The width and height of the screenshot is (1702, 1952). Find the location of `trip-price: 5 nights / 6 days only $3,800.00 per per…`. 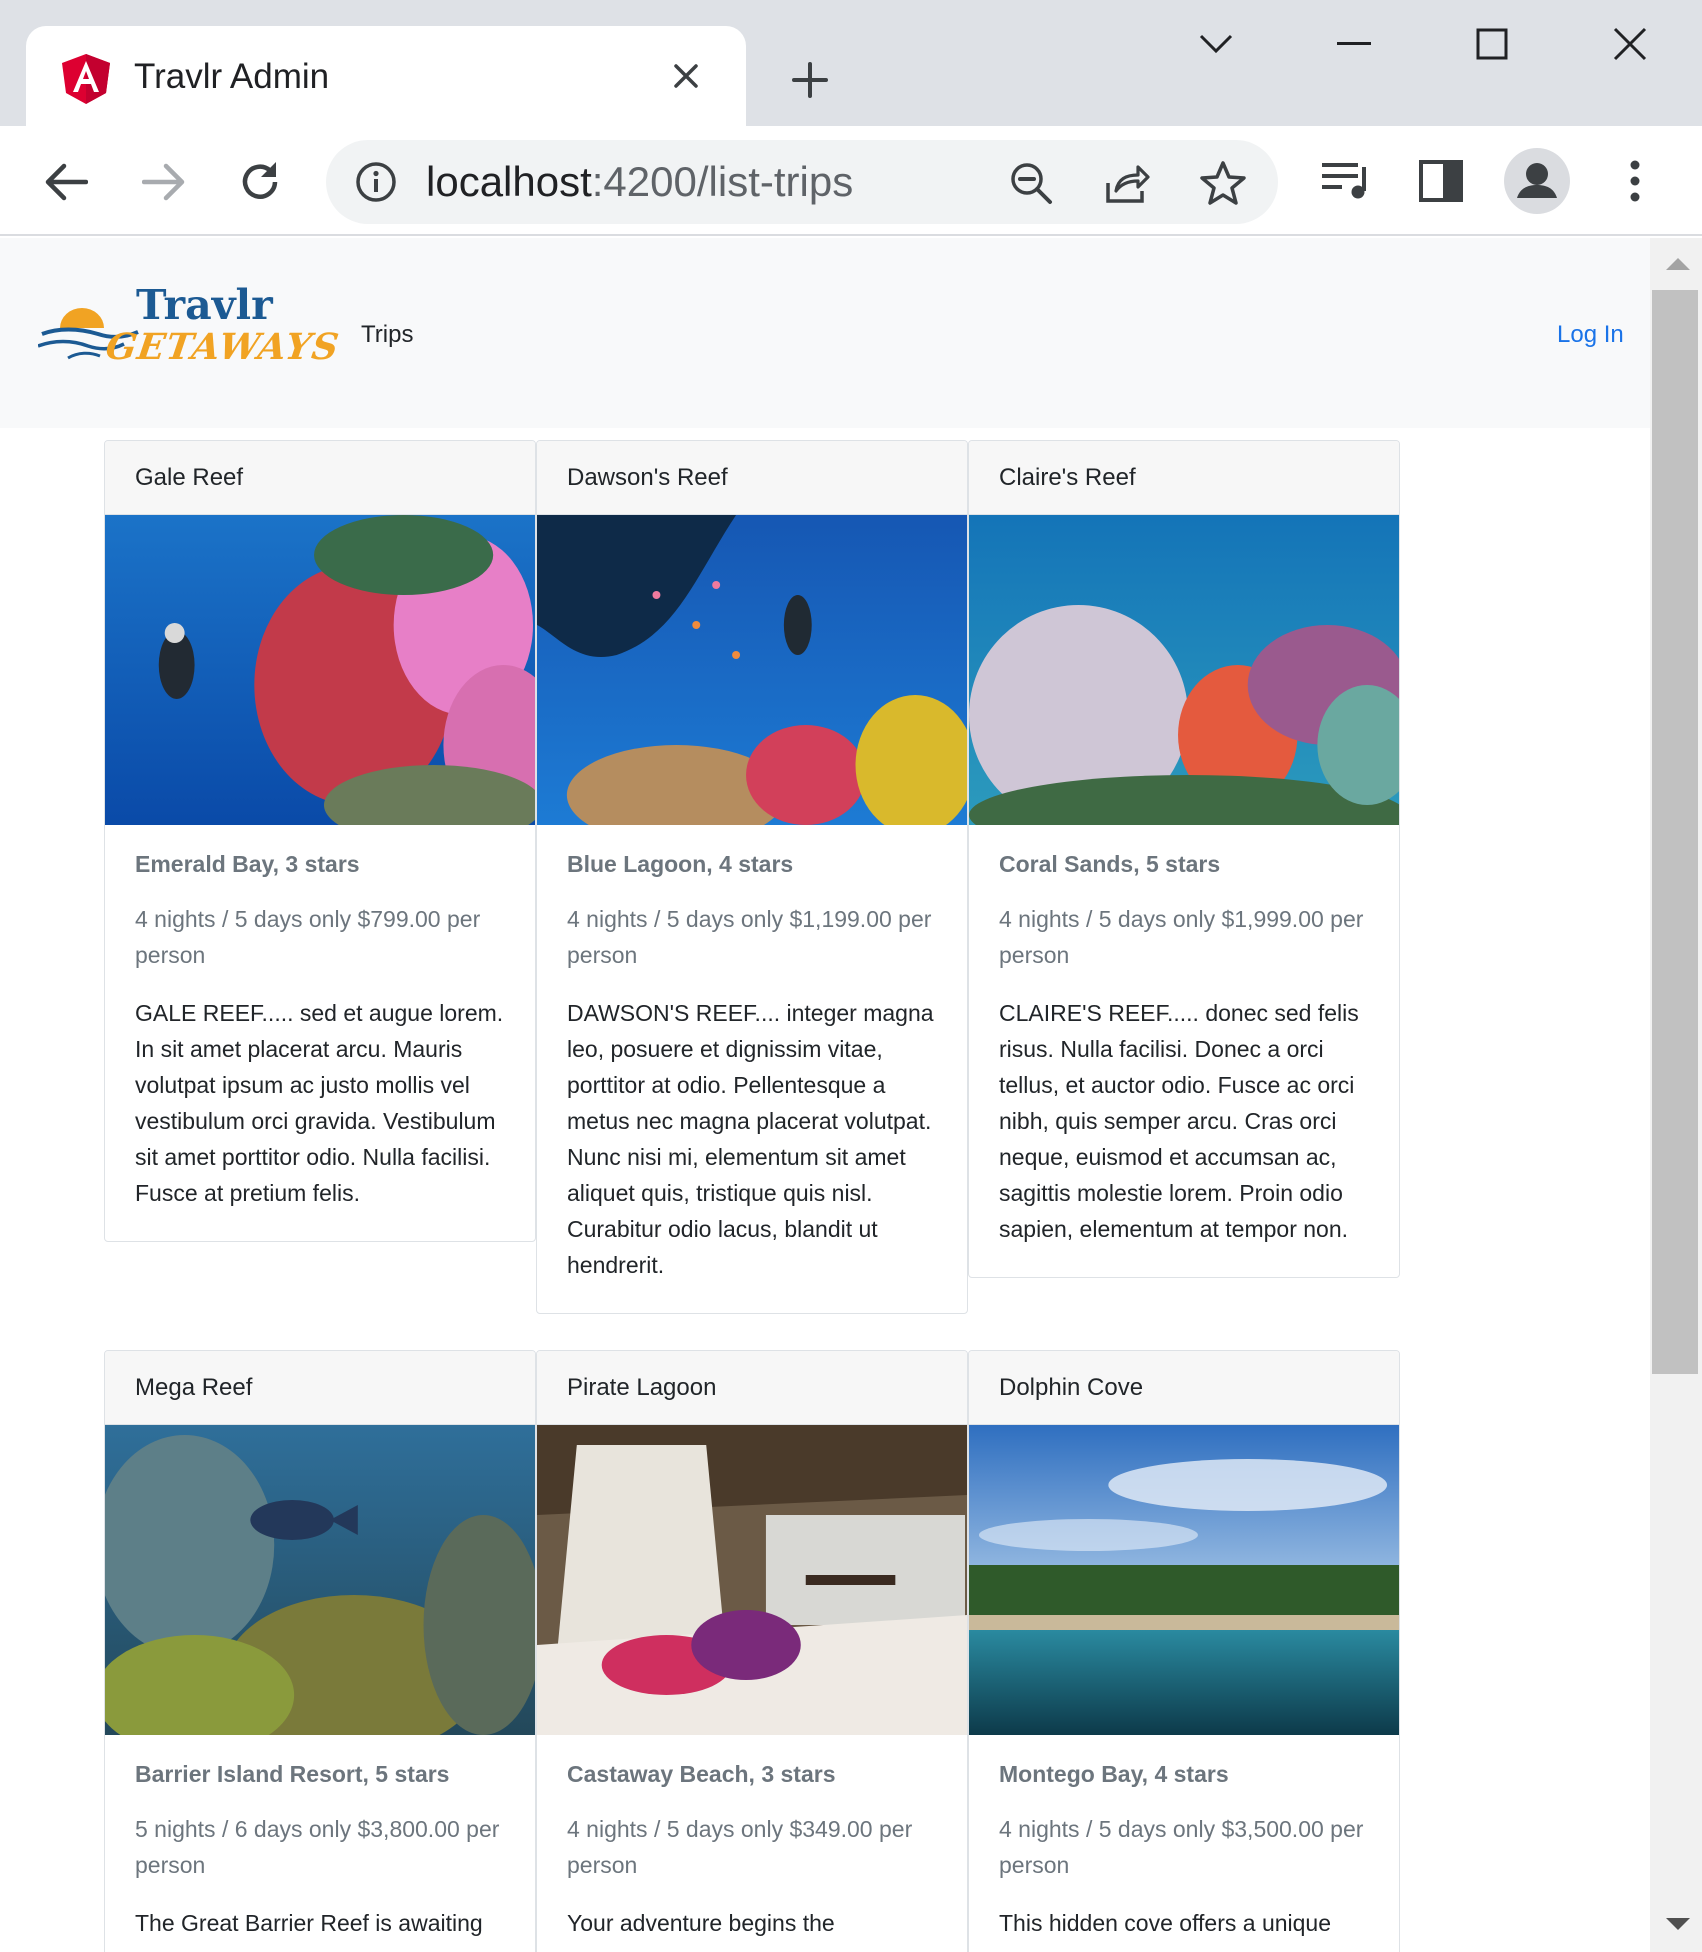

trip-price: 5 nights / 6 days only $3,800.00 per per… is located at coordinates (317, 1847).